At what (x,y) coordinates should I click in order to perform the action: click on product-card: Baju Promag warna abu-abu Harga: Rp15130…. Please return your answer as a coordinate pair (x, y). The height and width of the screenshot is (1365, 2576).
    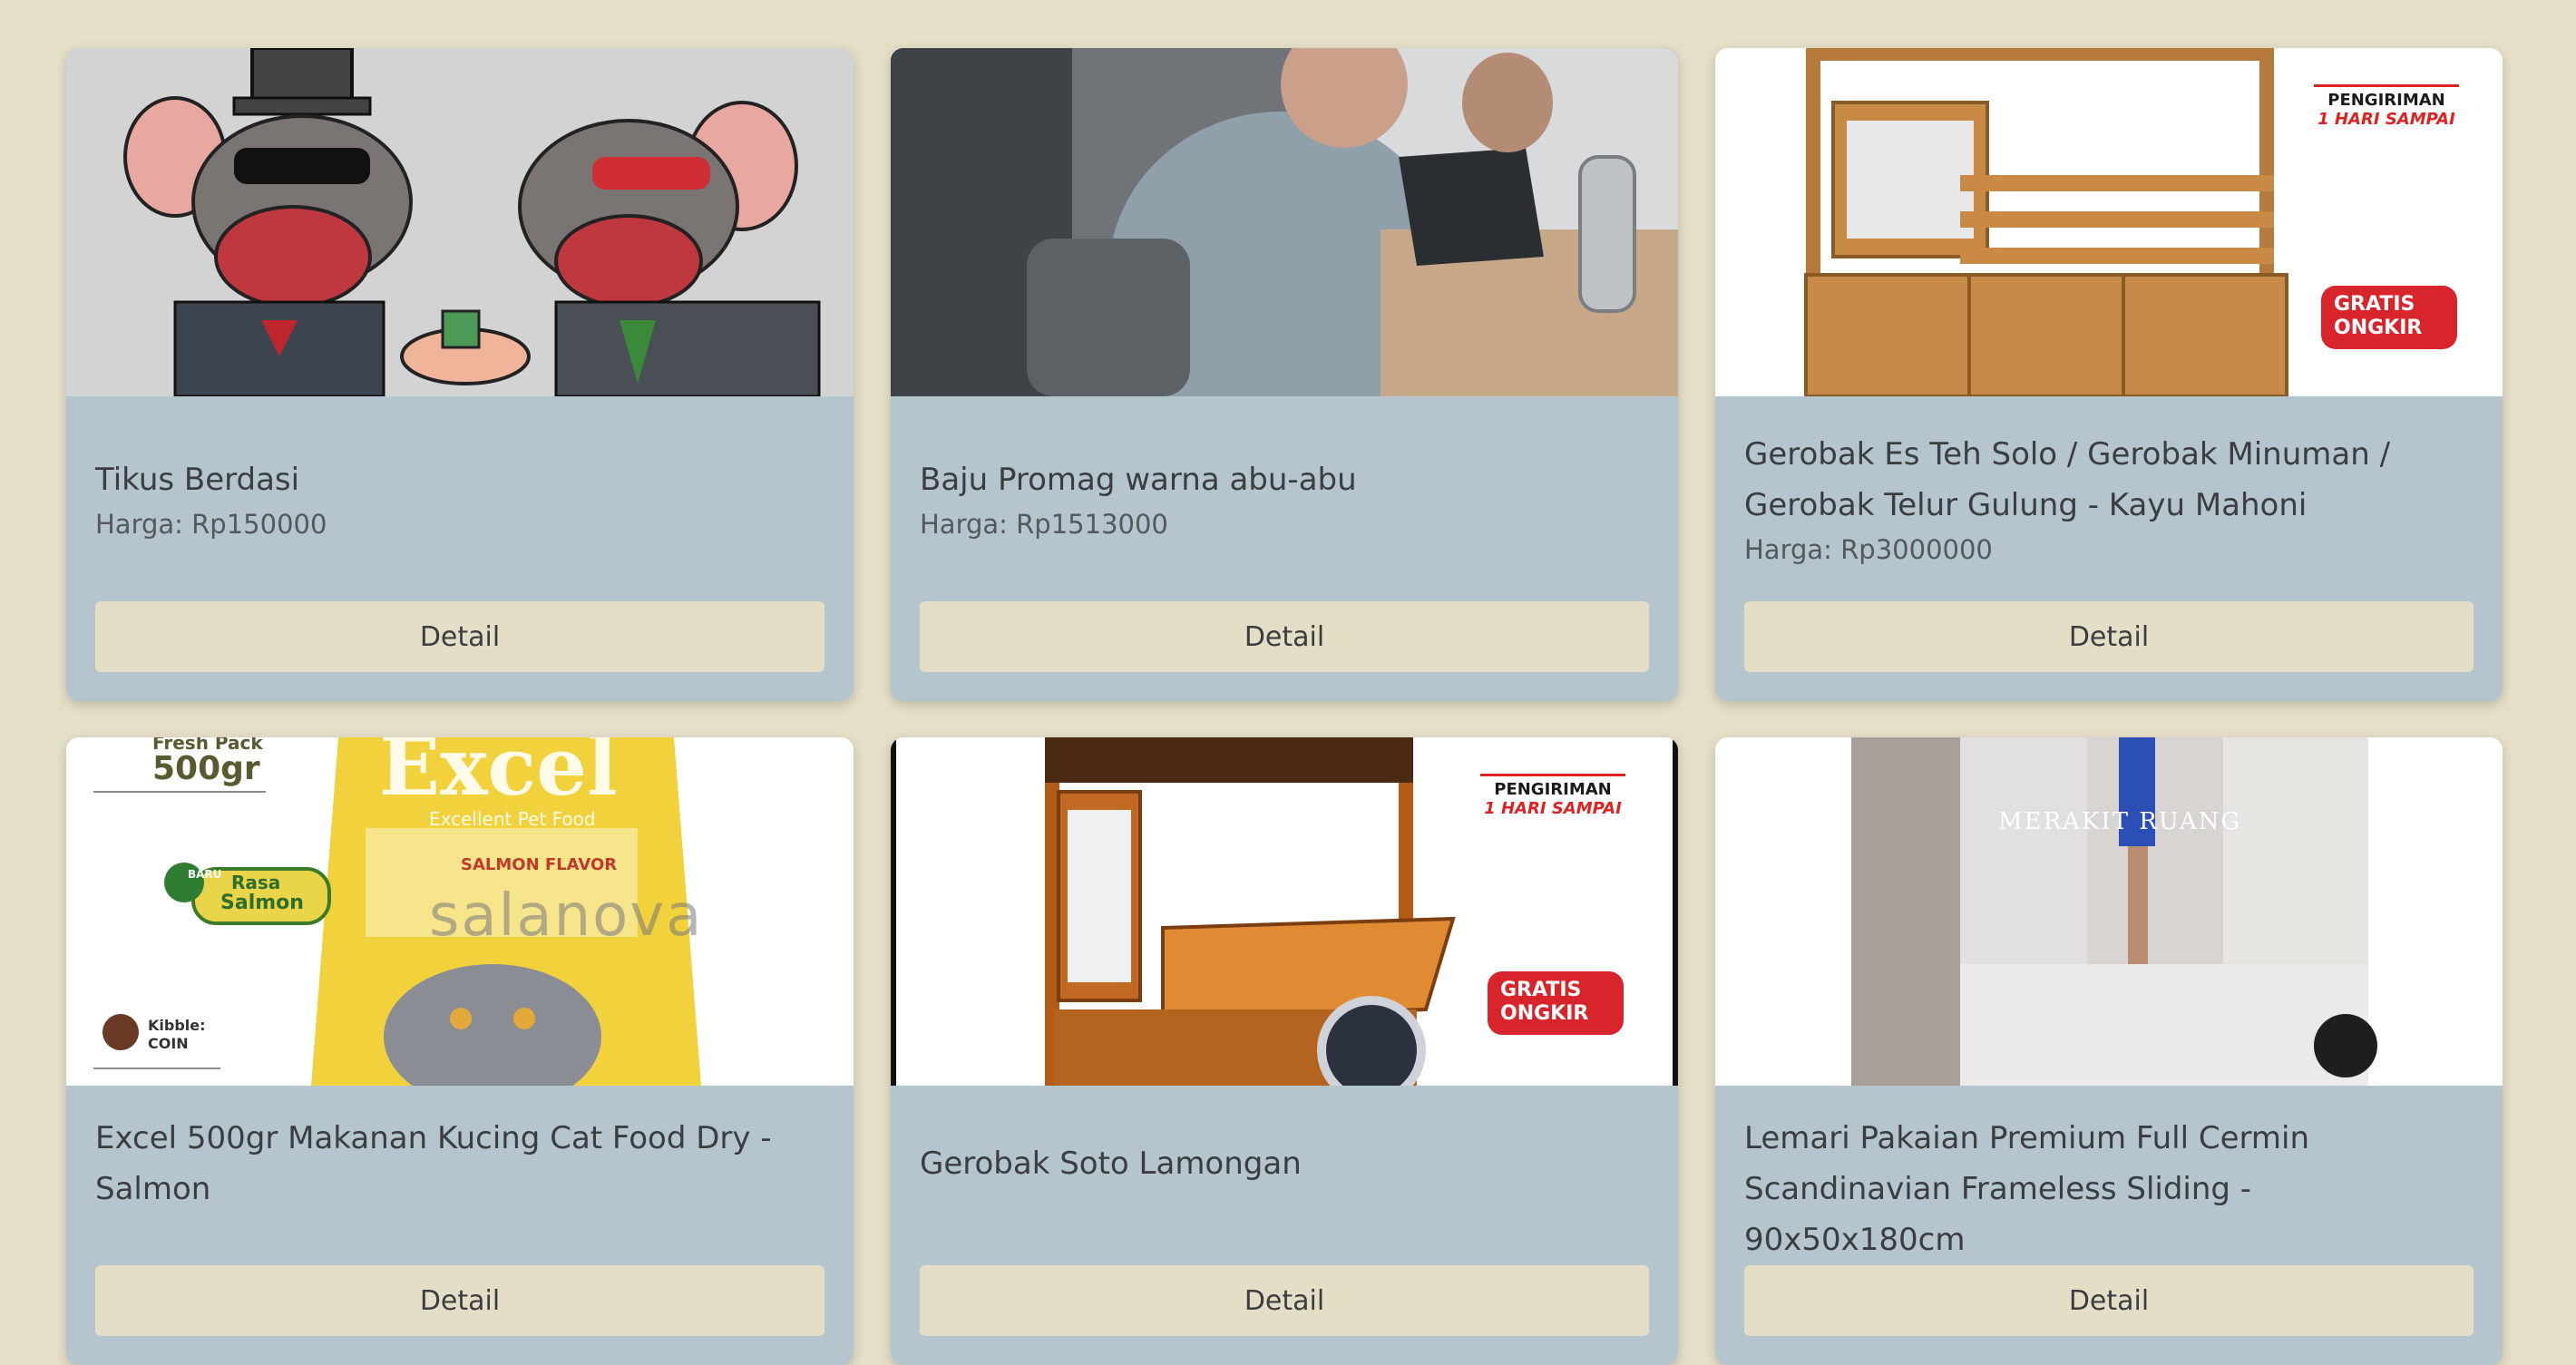
    Looking at the image, I should click on (1284, 374).